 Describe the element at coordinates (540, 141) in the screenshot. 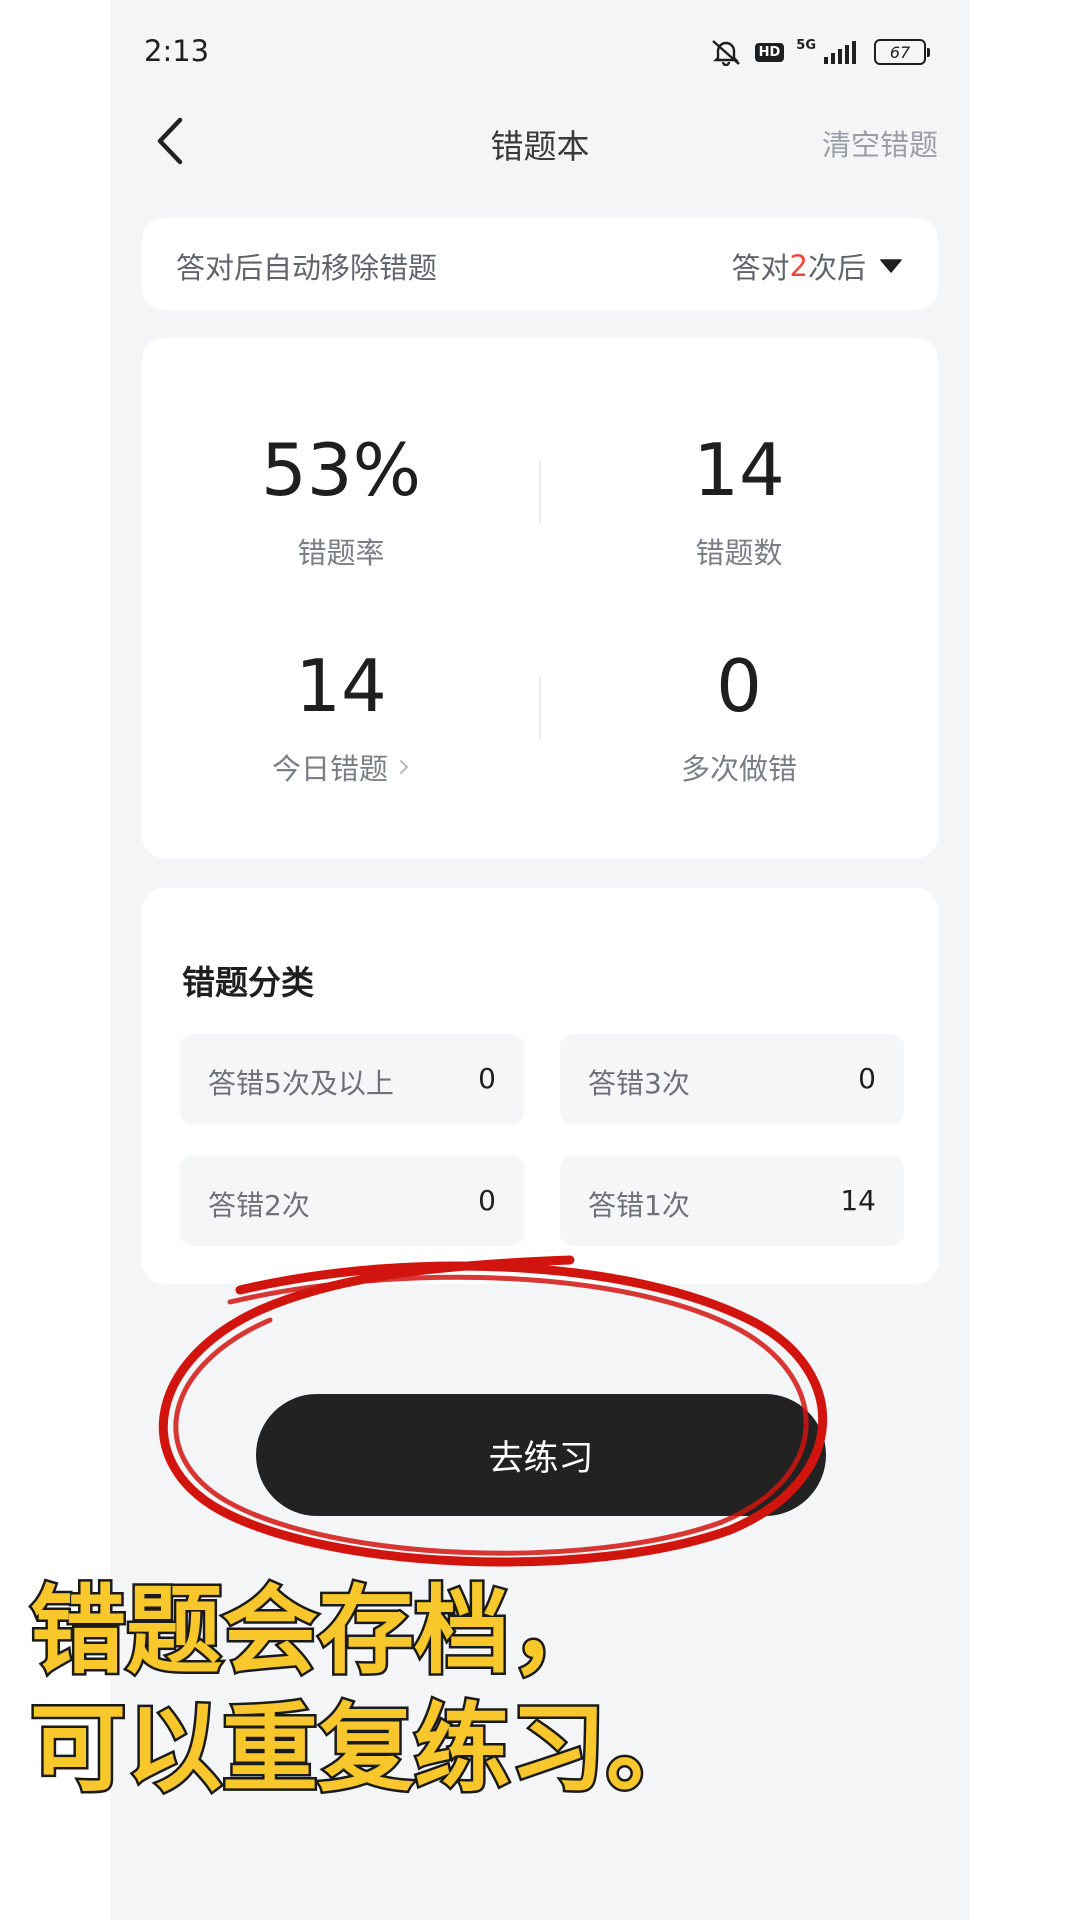

I see `nav-bar: 错题本 清空错题` at that location.